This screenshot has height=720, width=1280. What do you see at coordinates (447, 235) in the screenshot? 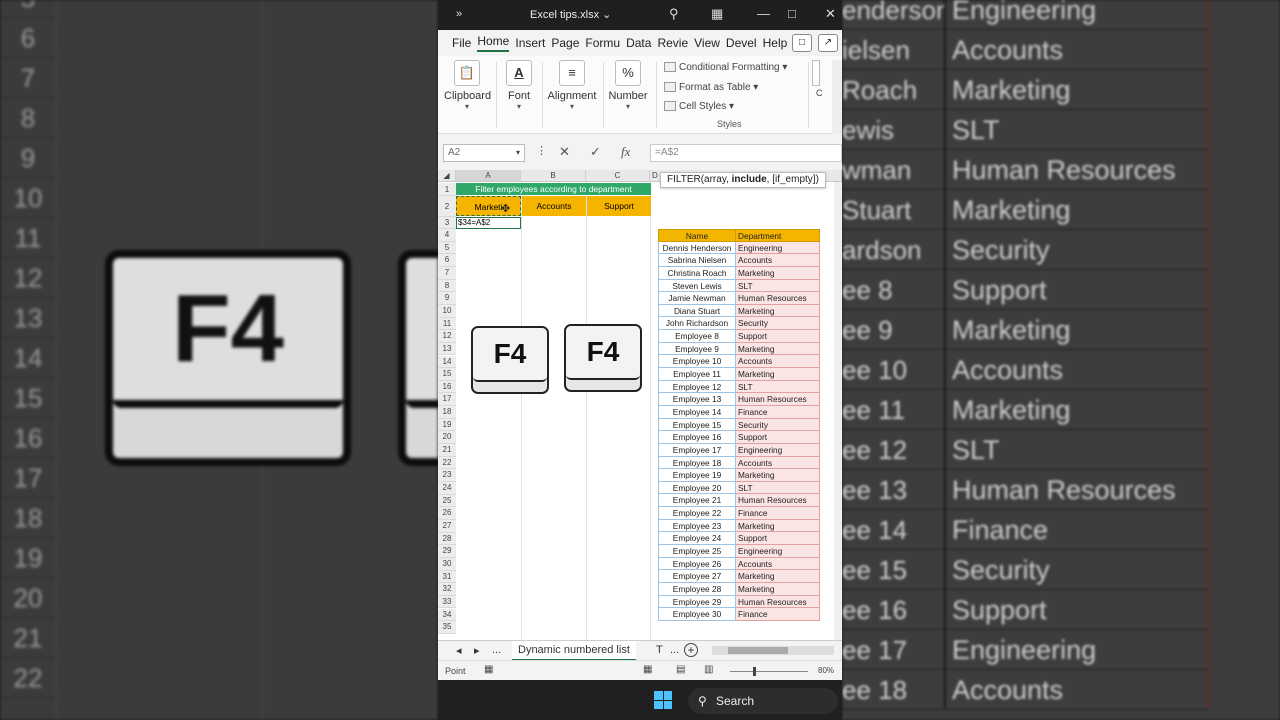
I see `row-header: 4` at bounding box center [447, 235].